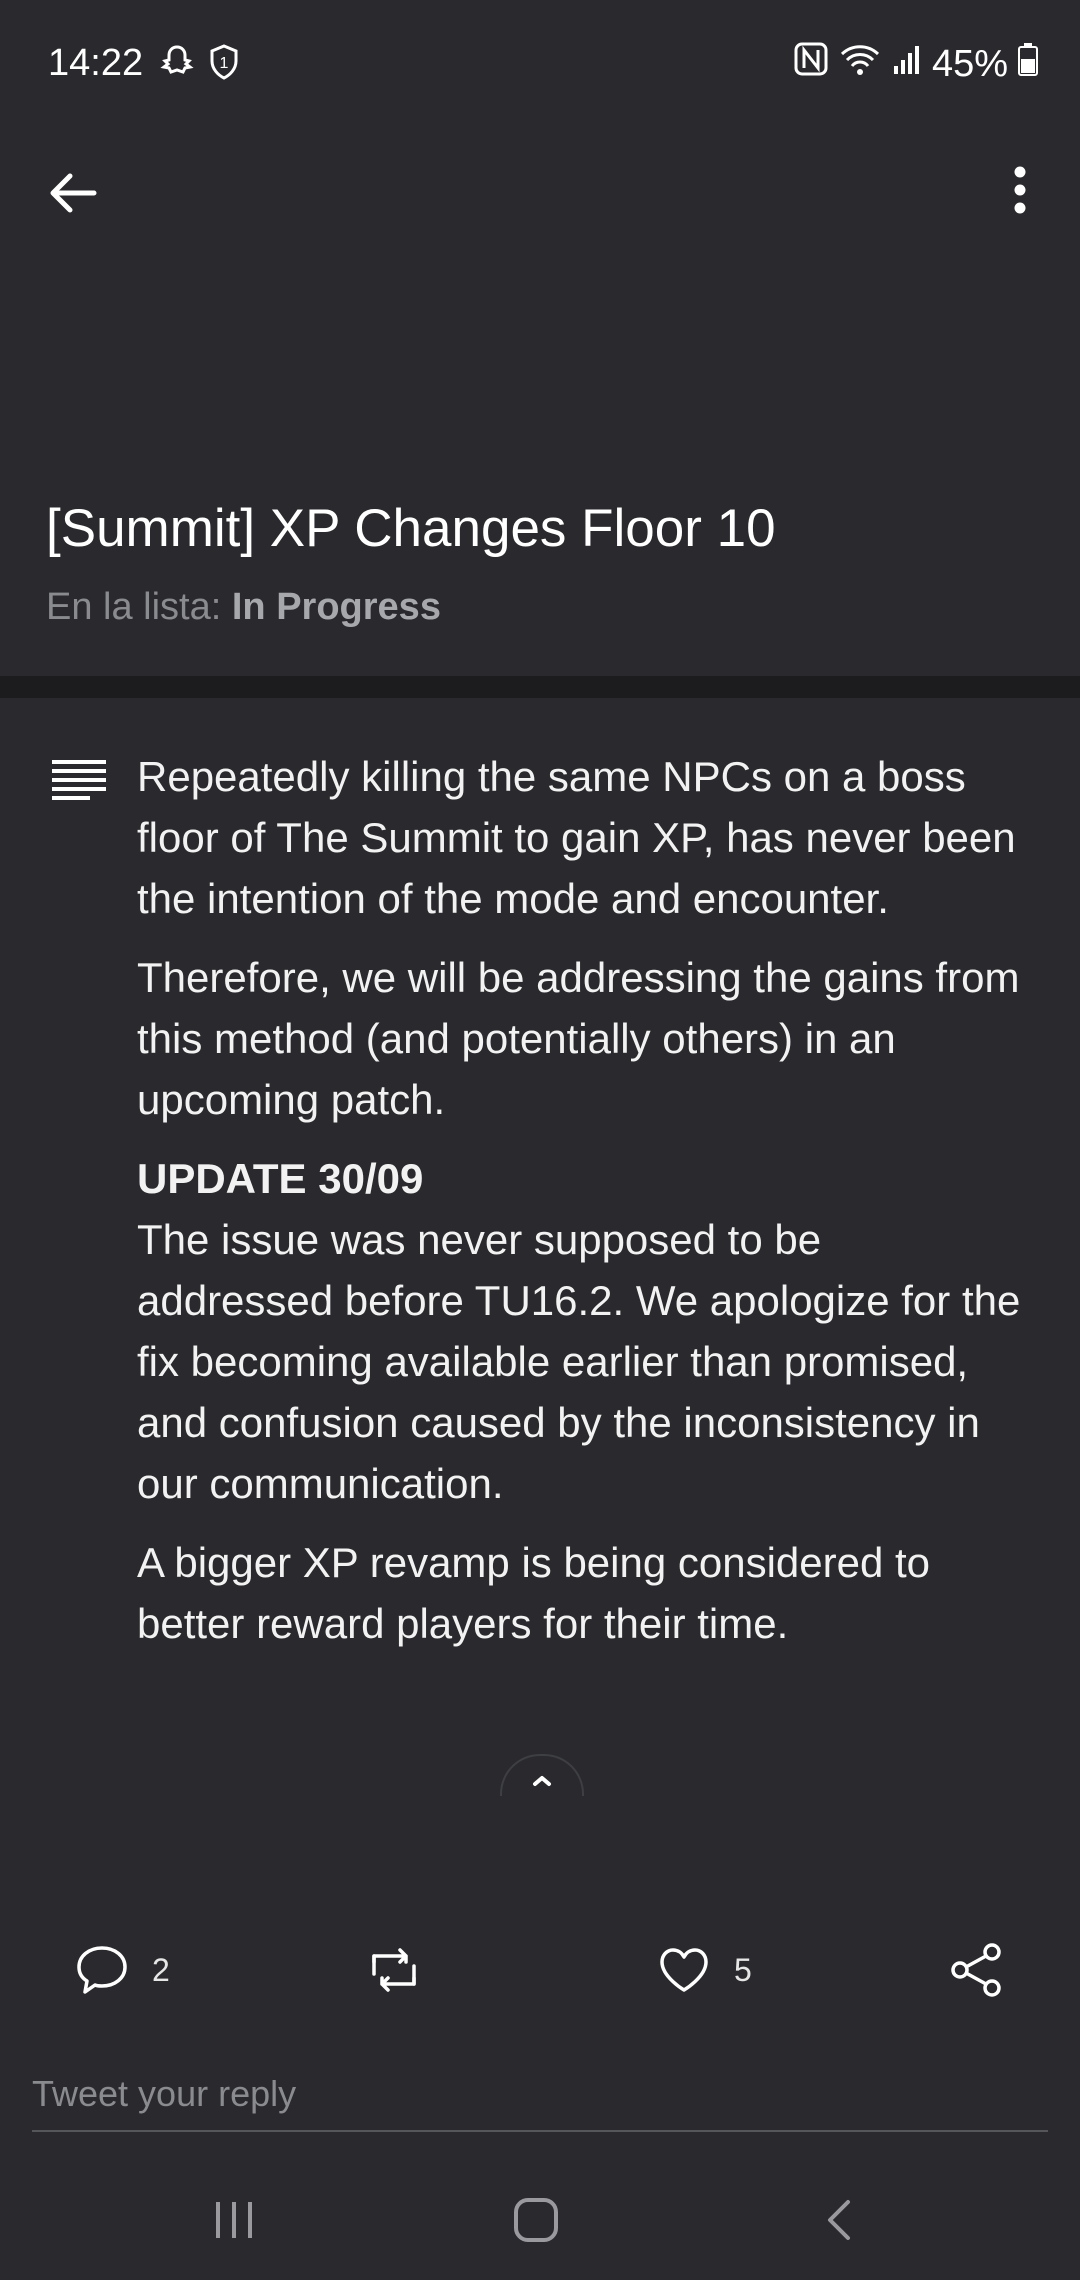 The width and height of the screenshot is (1080, 2280). I want to click on back-nav-button, so click(840, 2220).